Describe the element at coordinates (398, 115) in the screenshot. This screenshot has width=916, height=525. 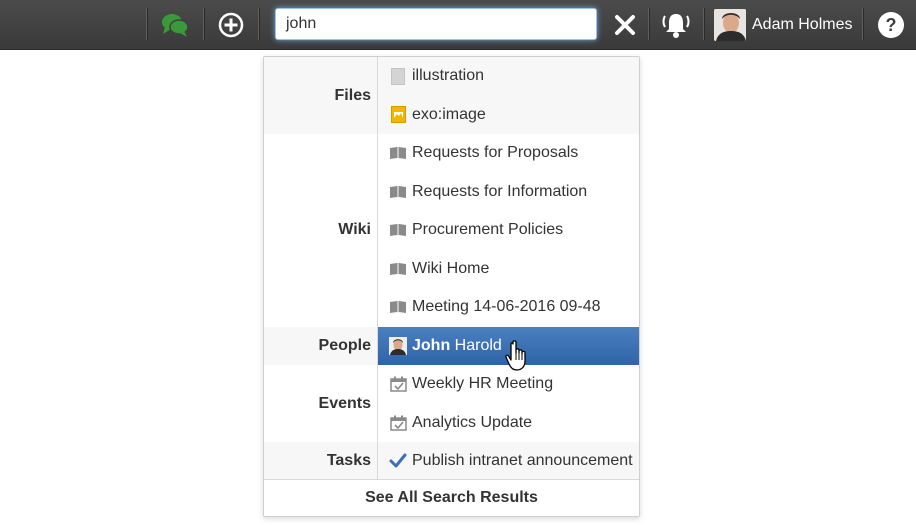
I see `image-file-icon` at that location.